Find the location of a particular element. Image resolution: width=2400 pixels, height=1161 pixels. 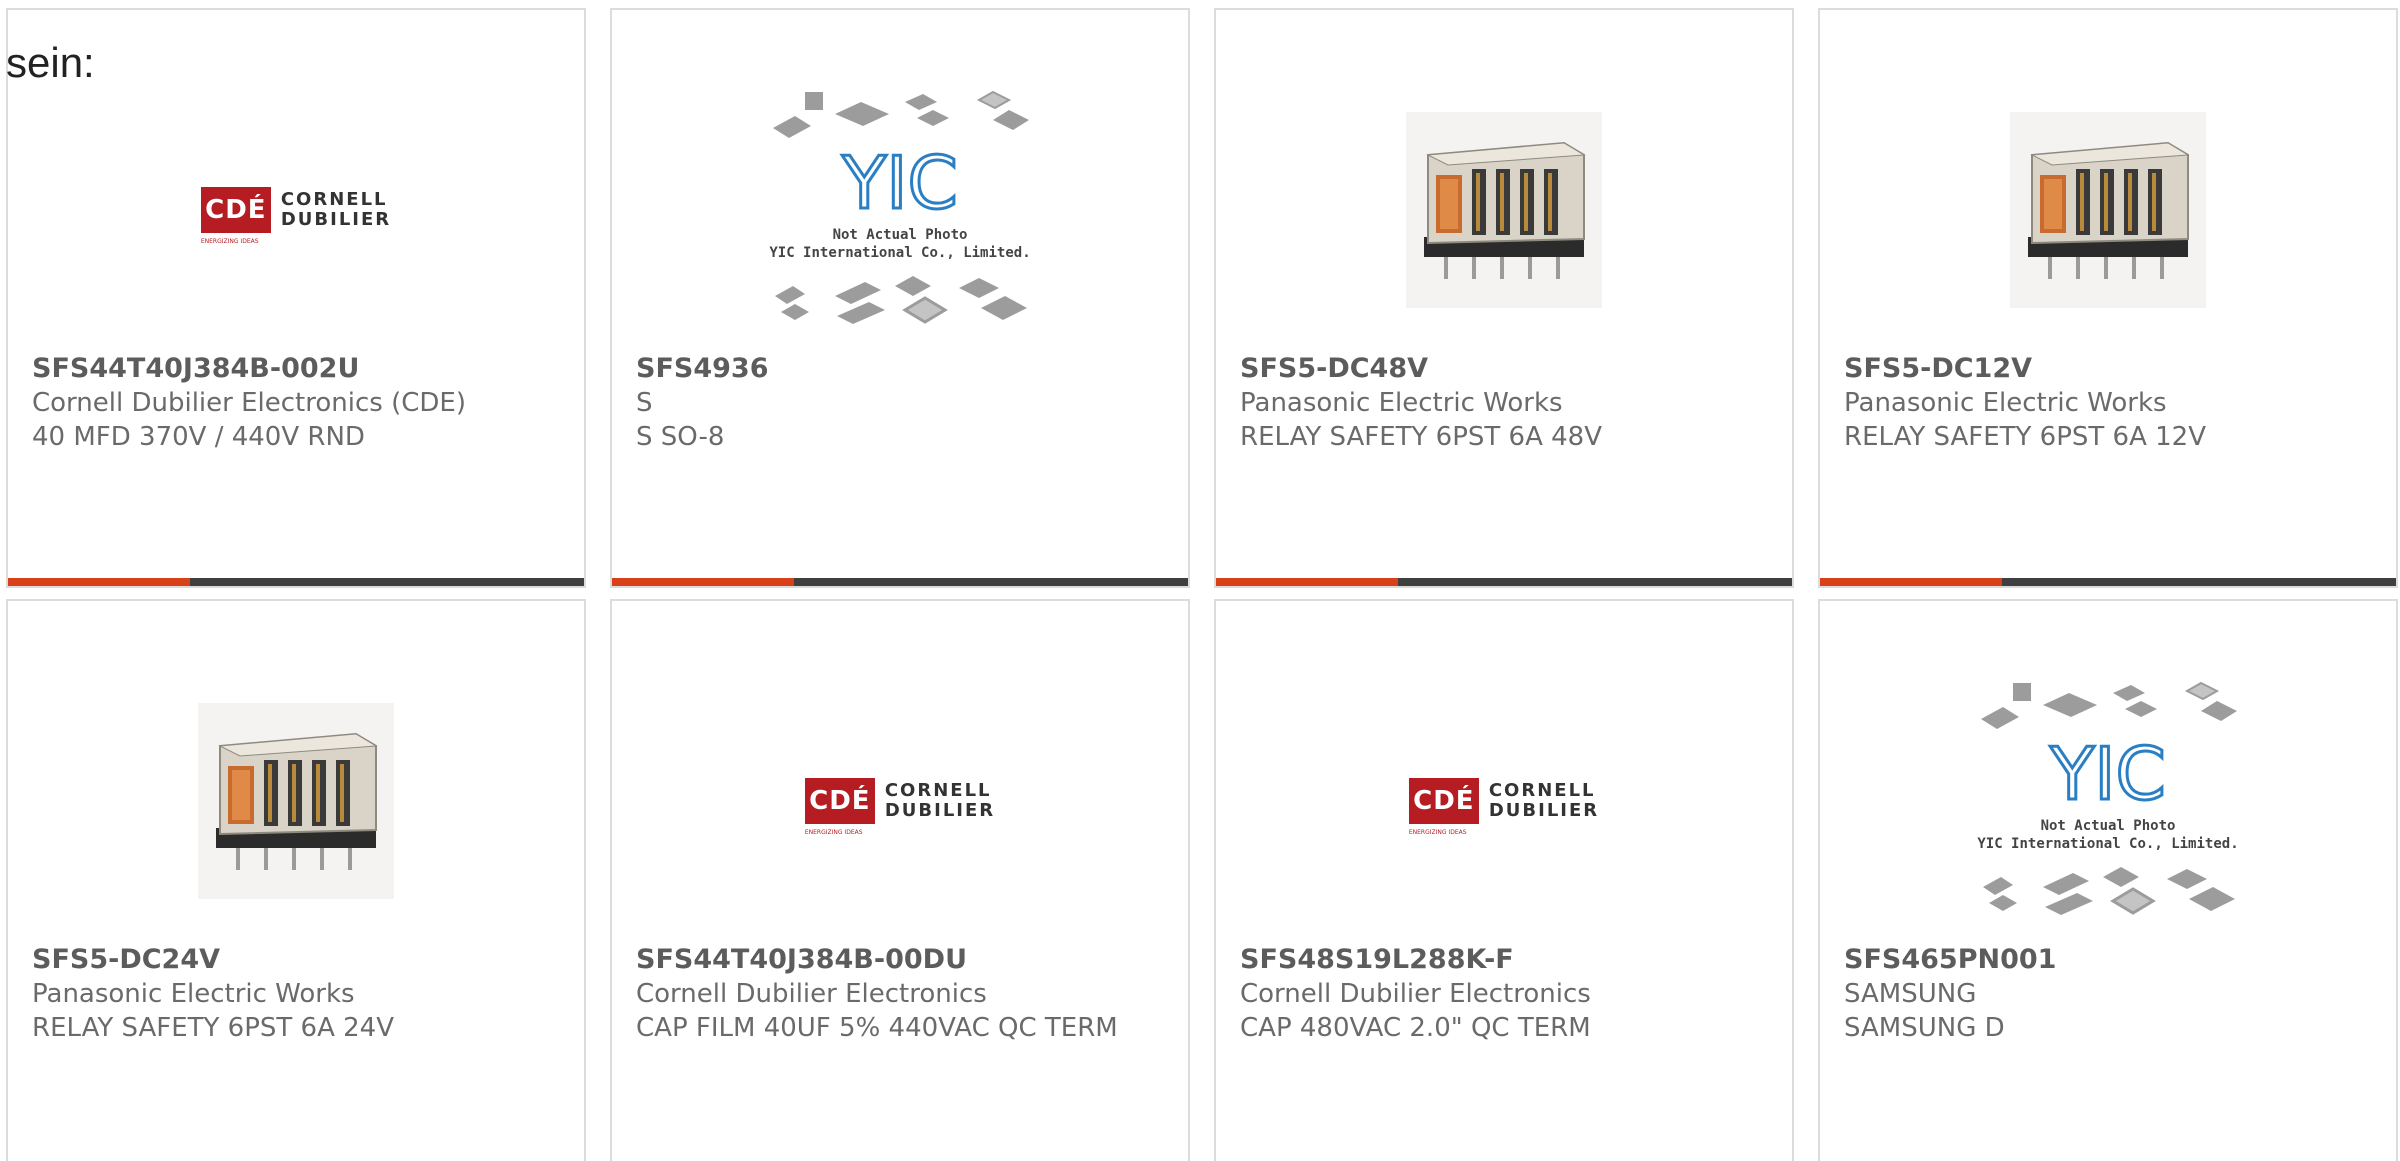

product-part-number: SFS44T40J384B-002U is located at coordinates (296, 369).